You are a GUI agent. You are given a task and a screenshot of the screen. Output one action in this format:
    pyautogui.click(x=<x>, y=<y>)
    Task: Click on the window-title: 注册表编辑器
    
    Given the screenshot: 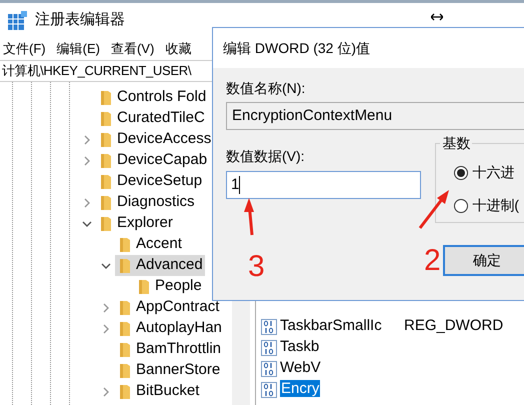 What is the action you would take?
    pyautogui.click(x=80, y=20)
    